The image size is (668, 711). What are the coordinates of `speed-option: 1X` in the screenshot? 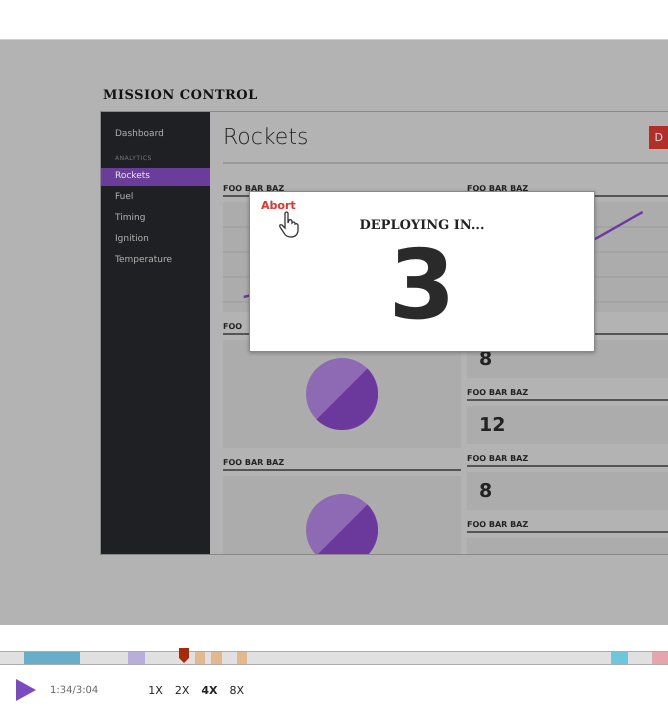 It's located at (155, 690).